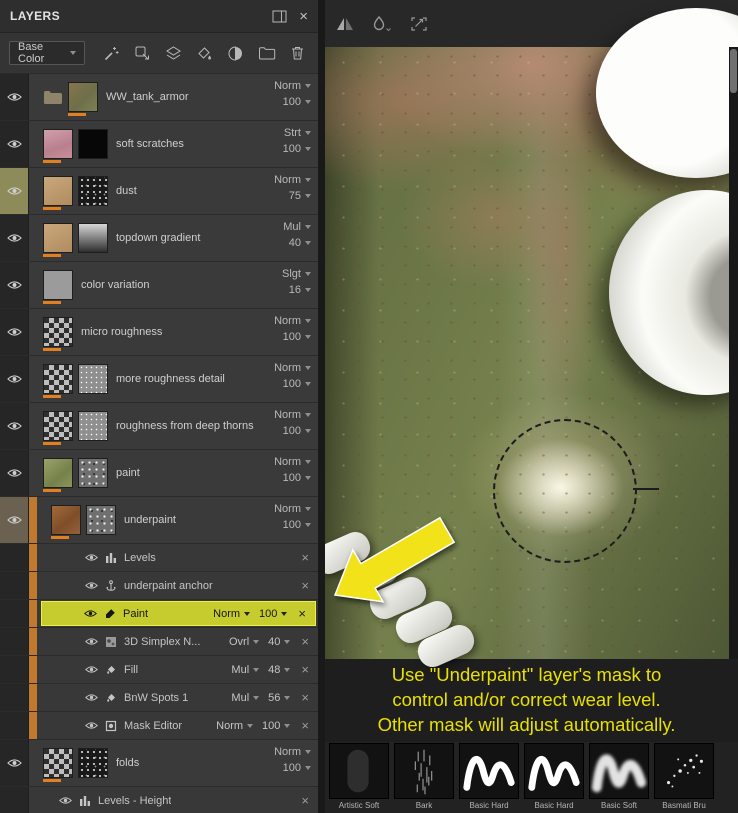 The image size is (738, 813). What do you see at coordinates (177, 725) in the screenshot?
I see `effect-item: Mask Editor Norm 100 ×` at bounding box center [177, 725].